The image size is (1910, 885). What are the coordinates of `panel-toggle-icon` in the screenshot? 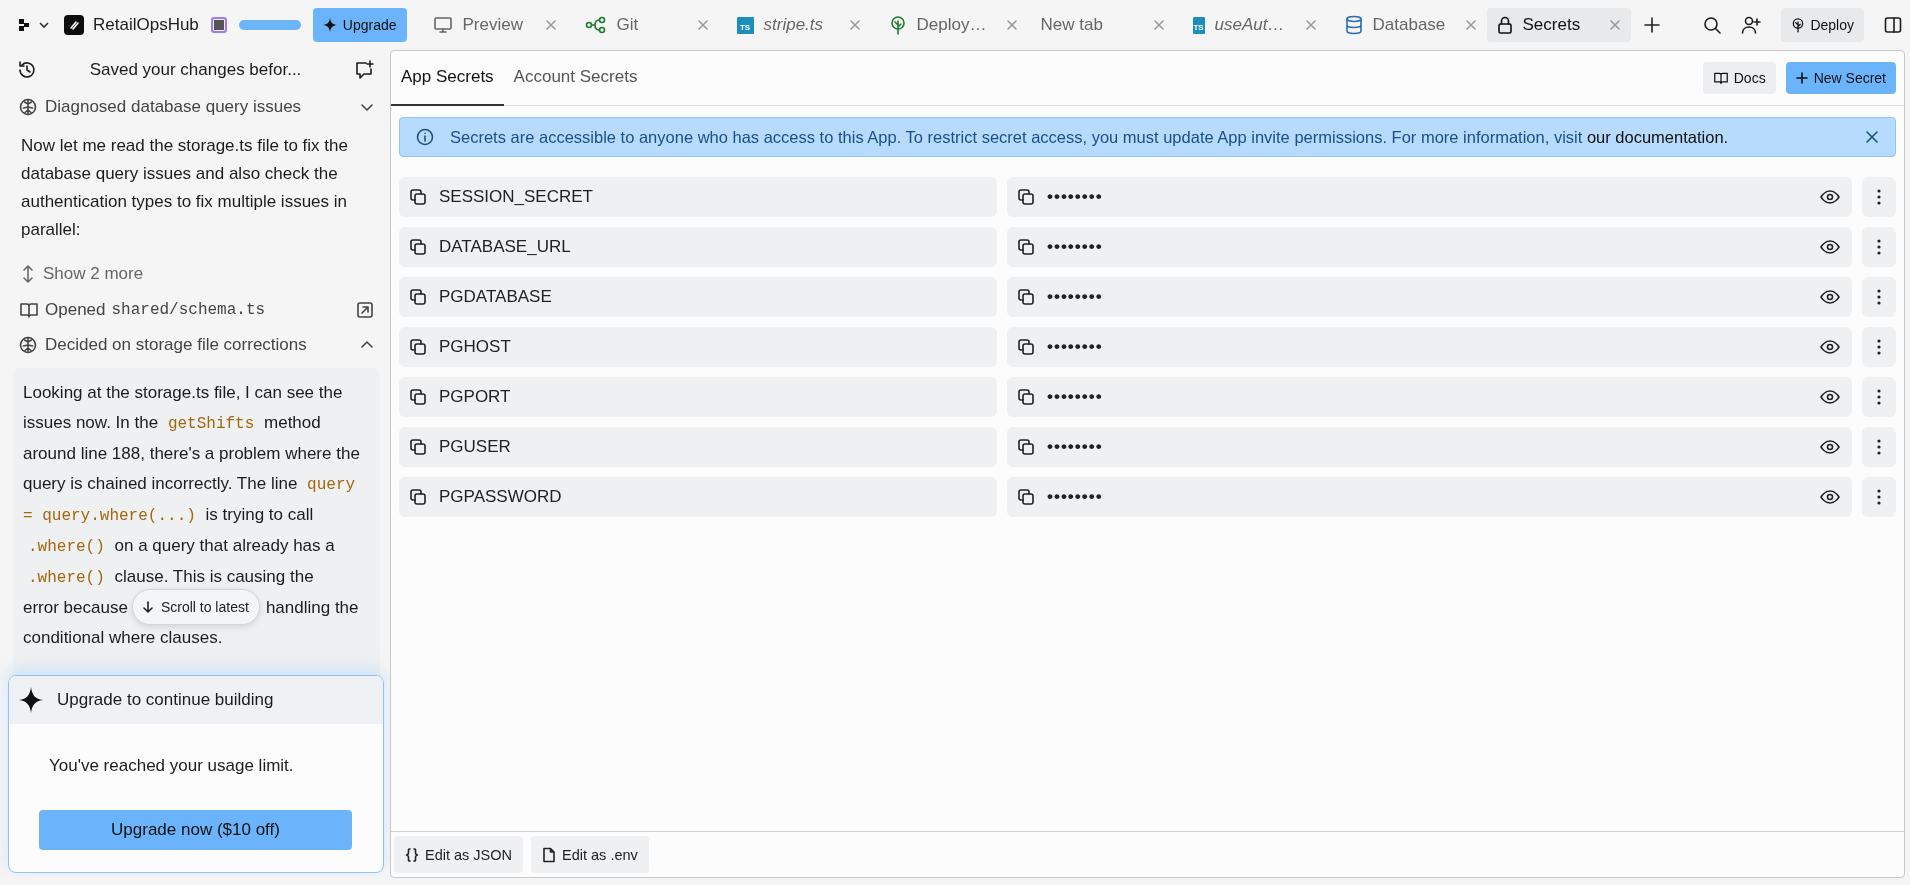 It's located at (1893, 25).